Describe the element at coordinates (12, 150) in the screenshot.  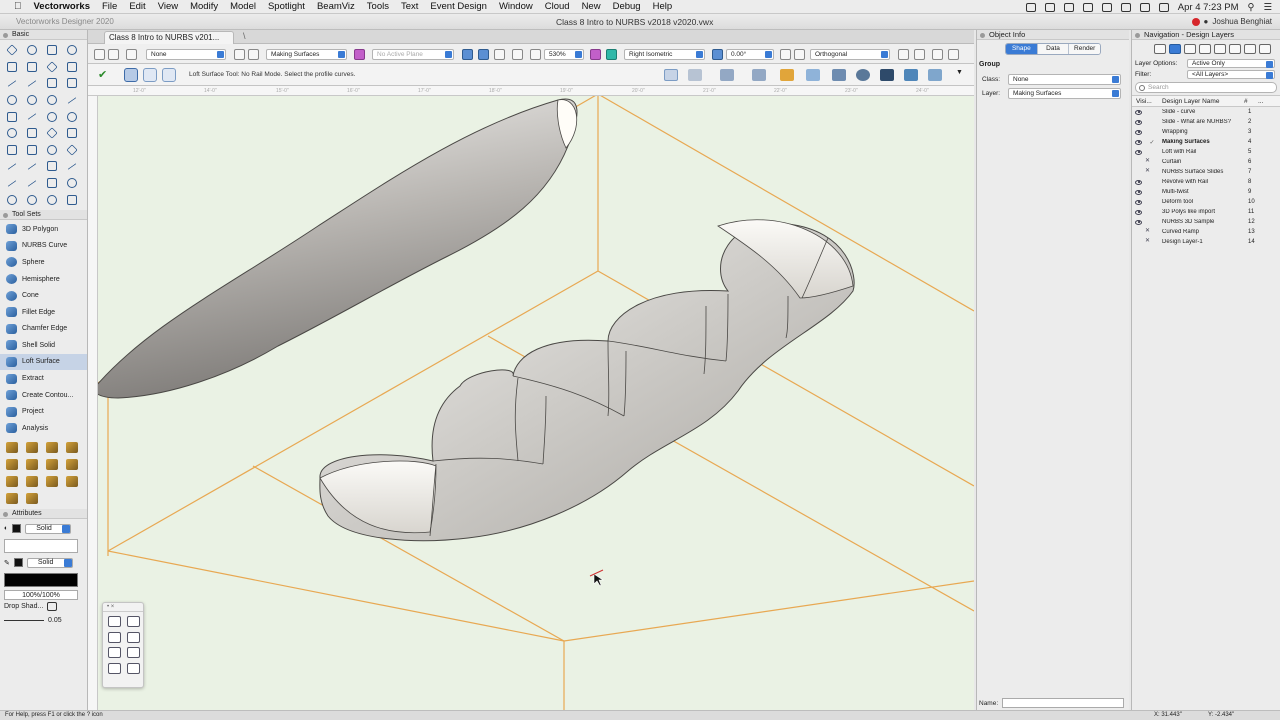
I see `reshape-tool` at that location.